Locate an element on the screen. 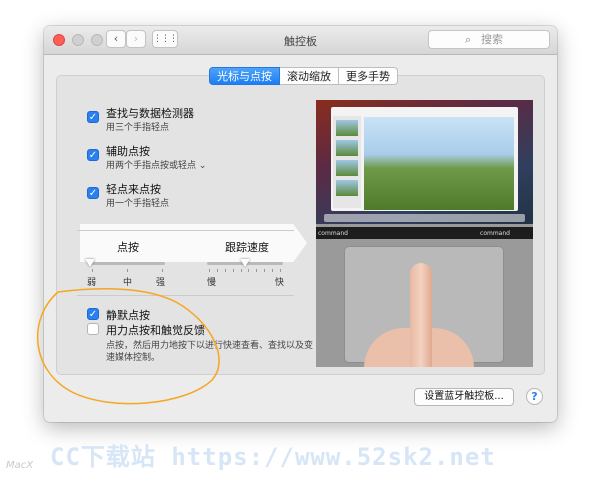  click-slider-track is located at coordinates (127, 263).